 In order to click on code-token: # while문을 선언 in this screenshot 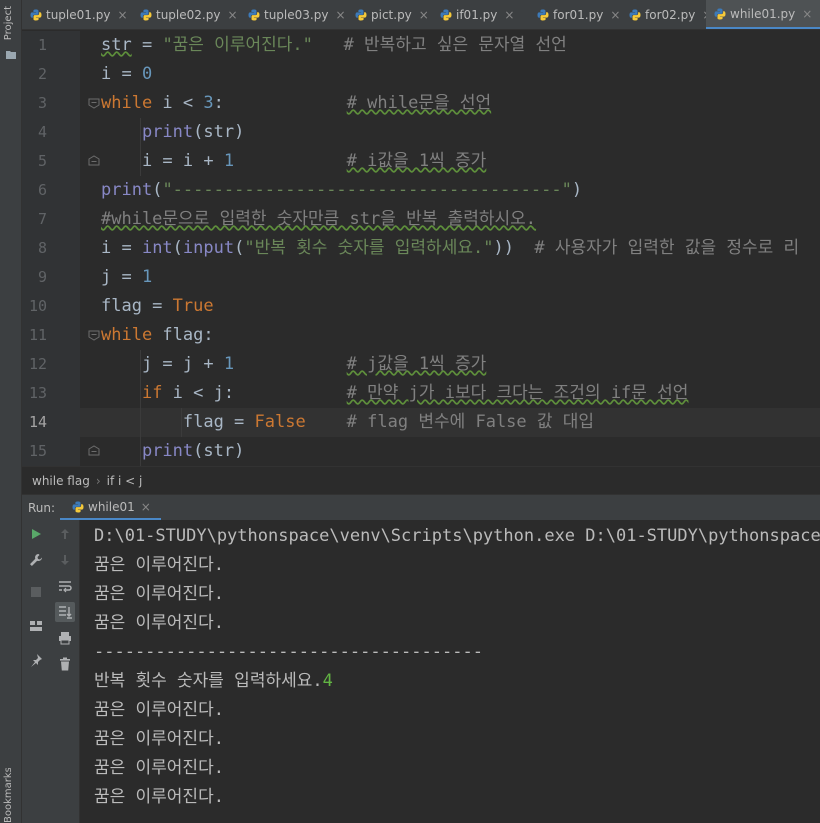, I will do `click(419, 103)`.